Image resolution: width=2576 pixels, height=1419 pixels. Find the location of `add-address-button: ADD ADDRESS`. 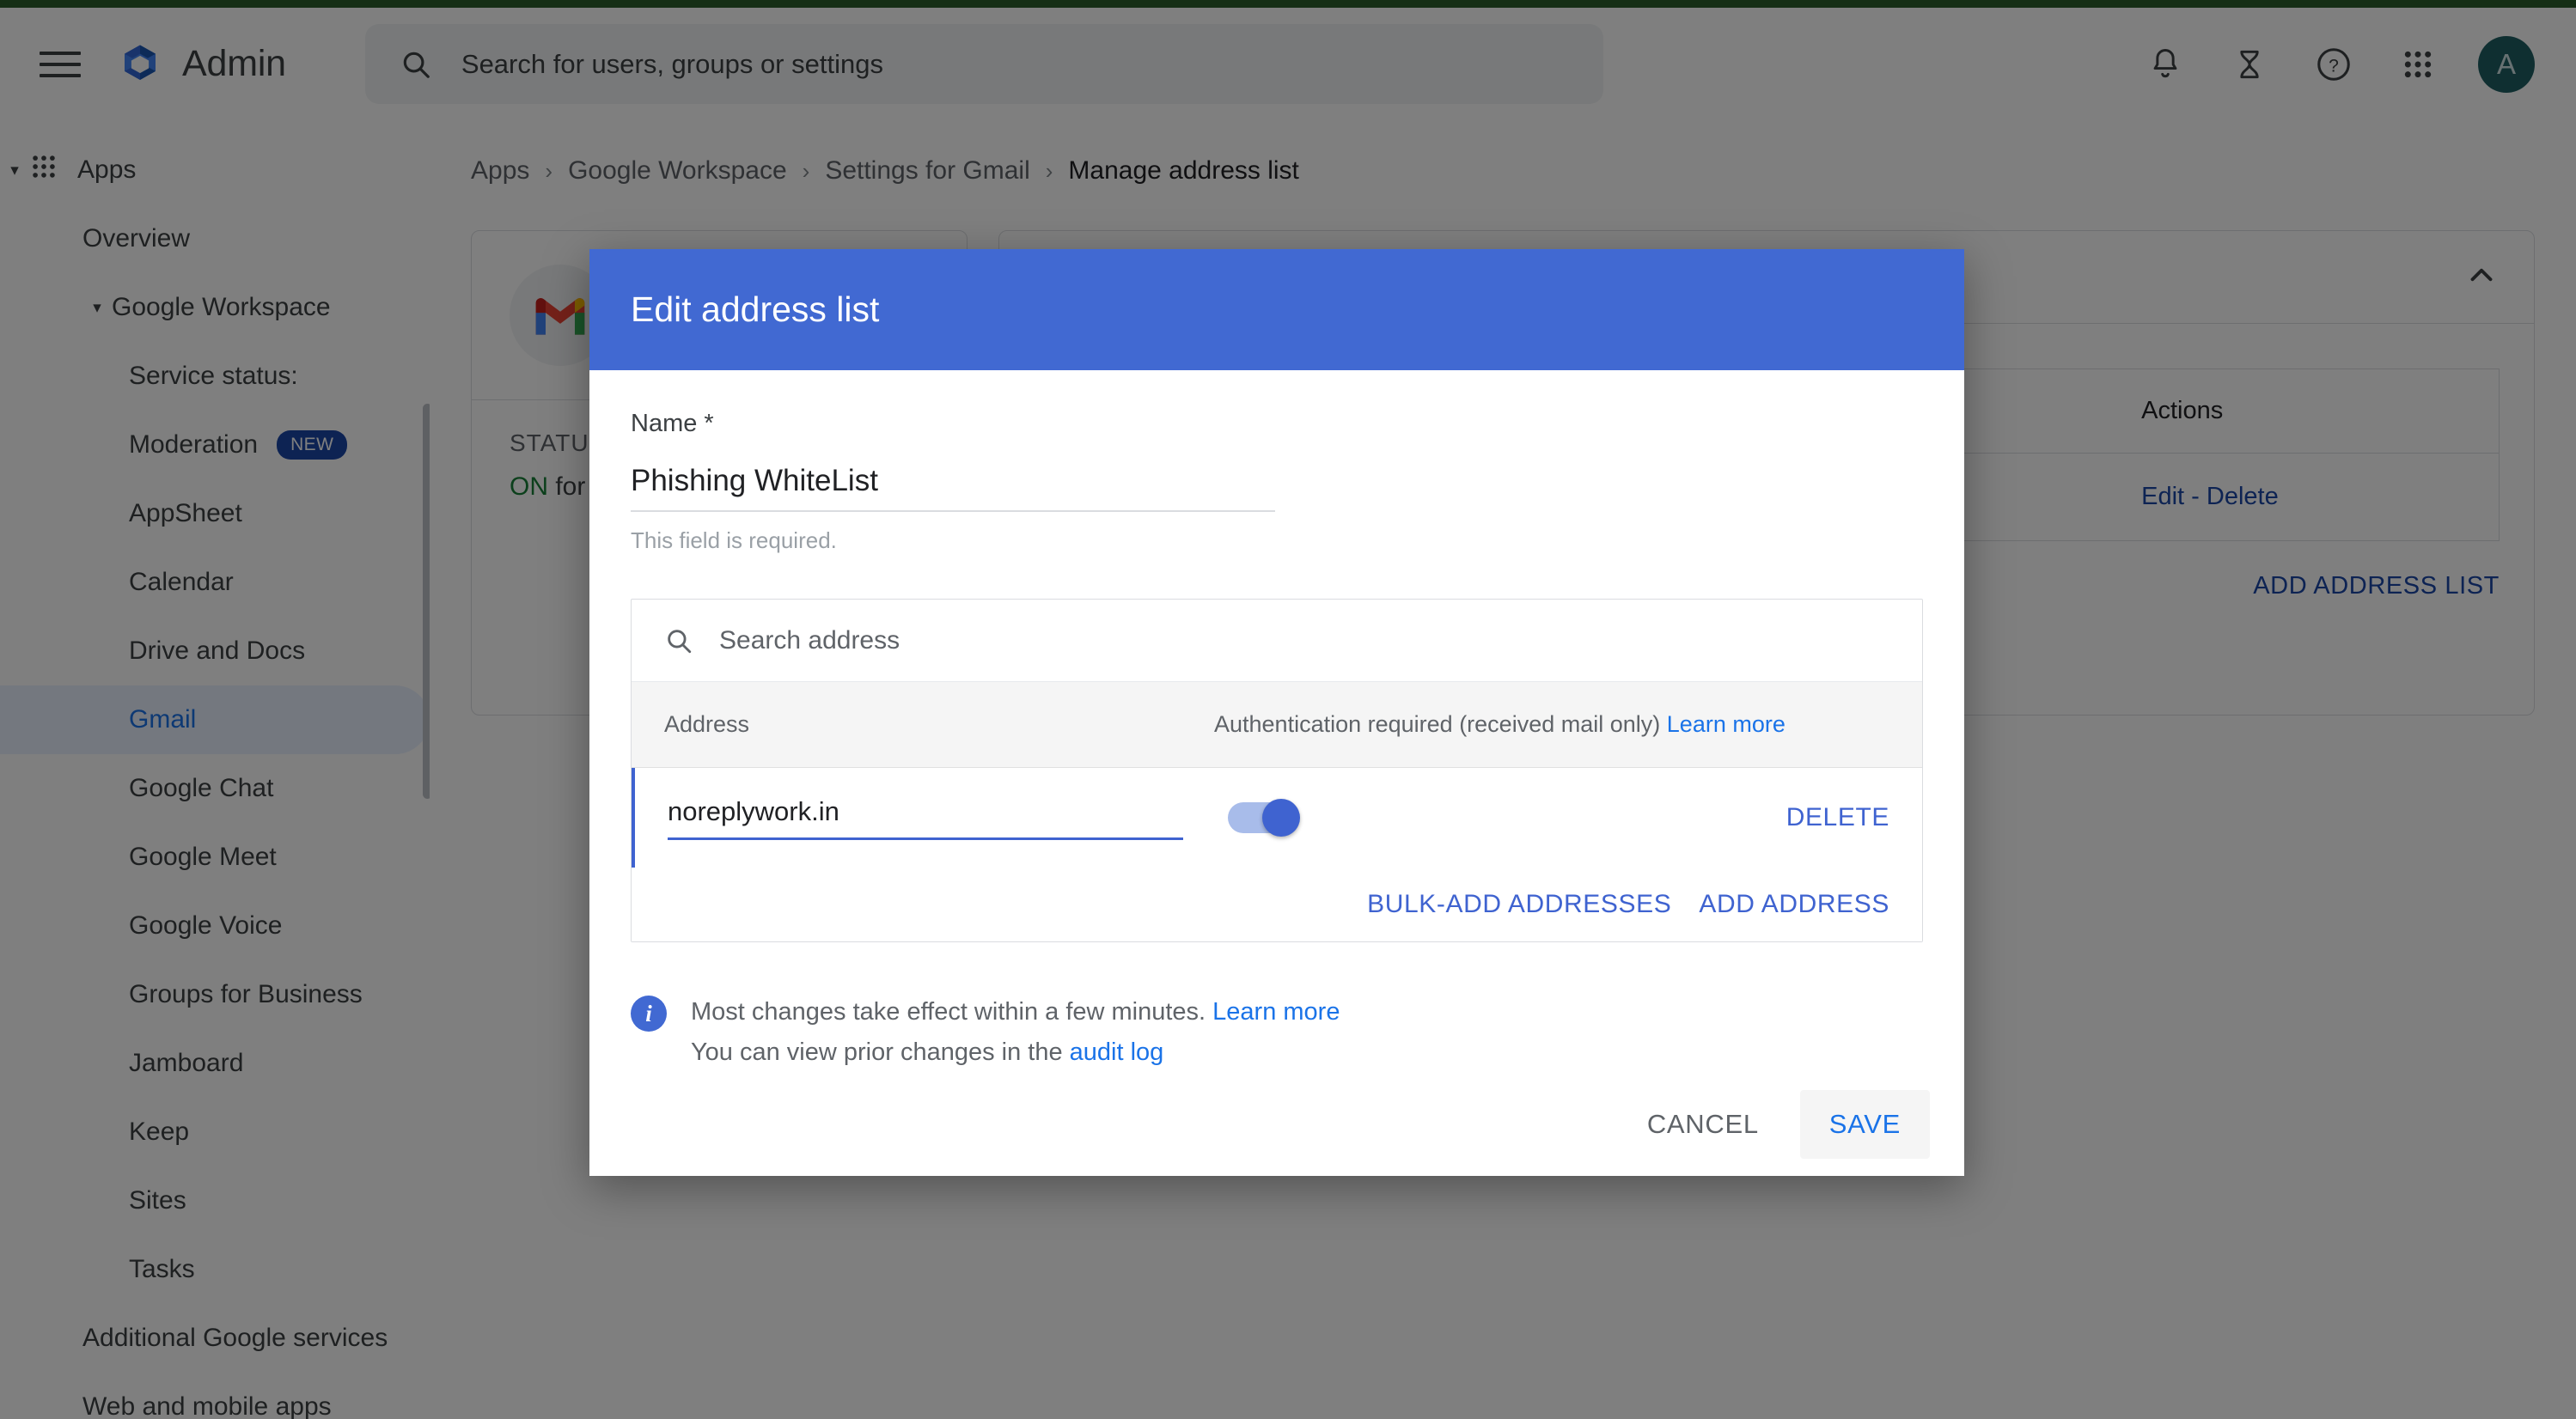

add-address-button: ADD ADDRESS is located at coordinates (1794, 905).